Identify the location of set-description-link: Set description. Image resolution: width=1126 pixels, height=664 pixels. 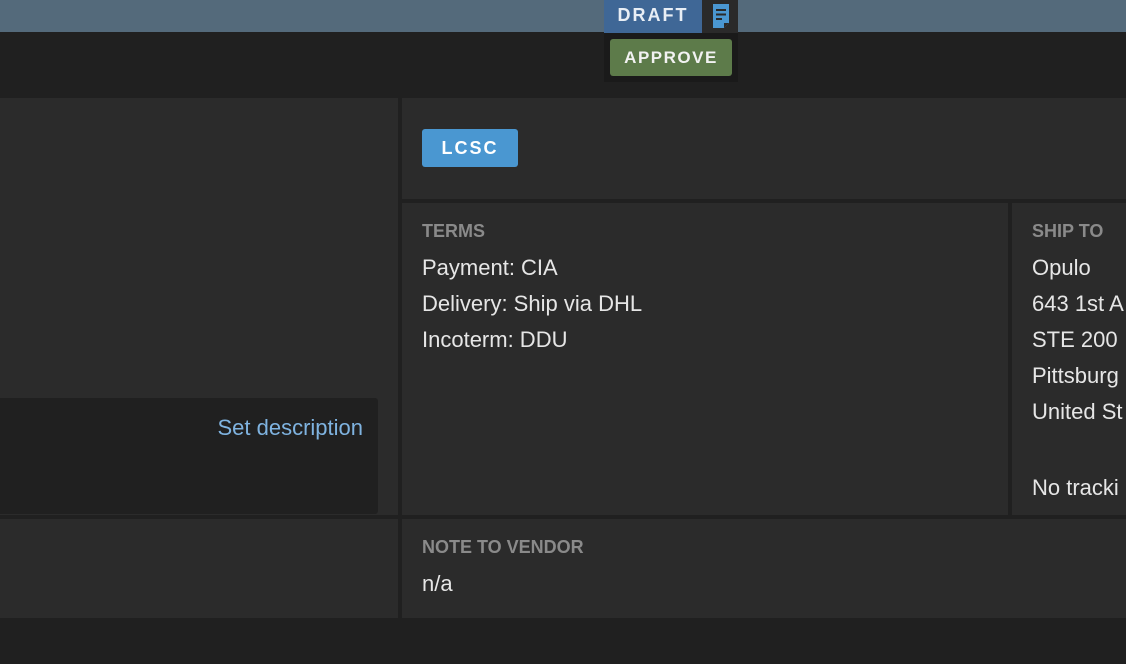
(290, 428).